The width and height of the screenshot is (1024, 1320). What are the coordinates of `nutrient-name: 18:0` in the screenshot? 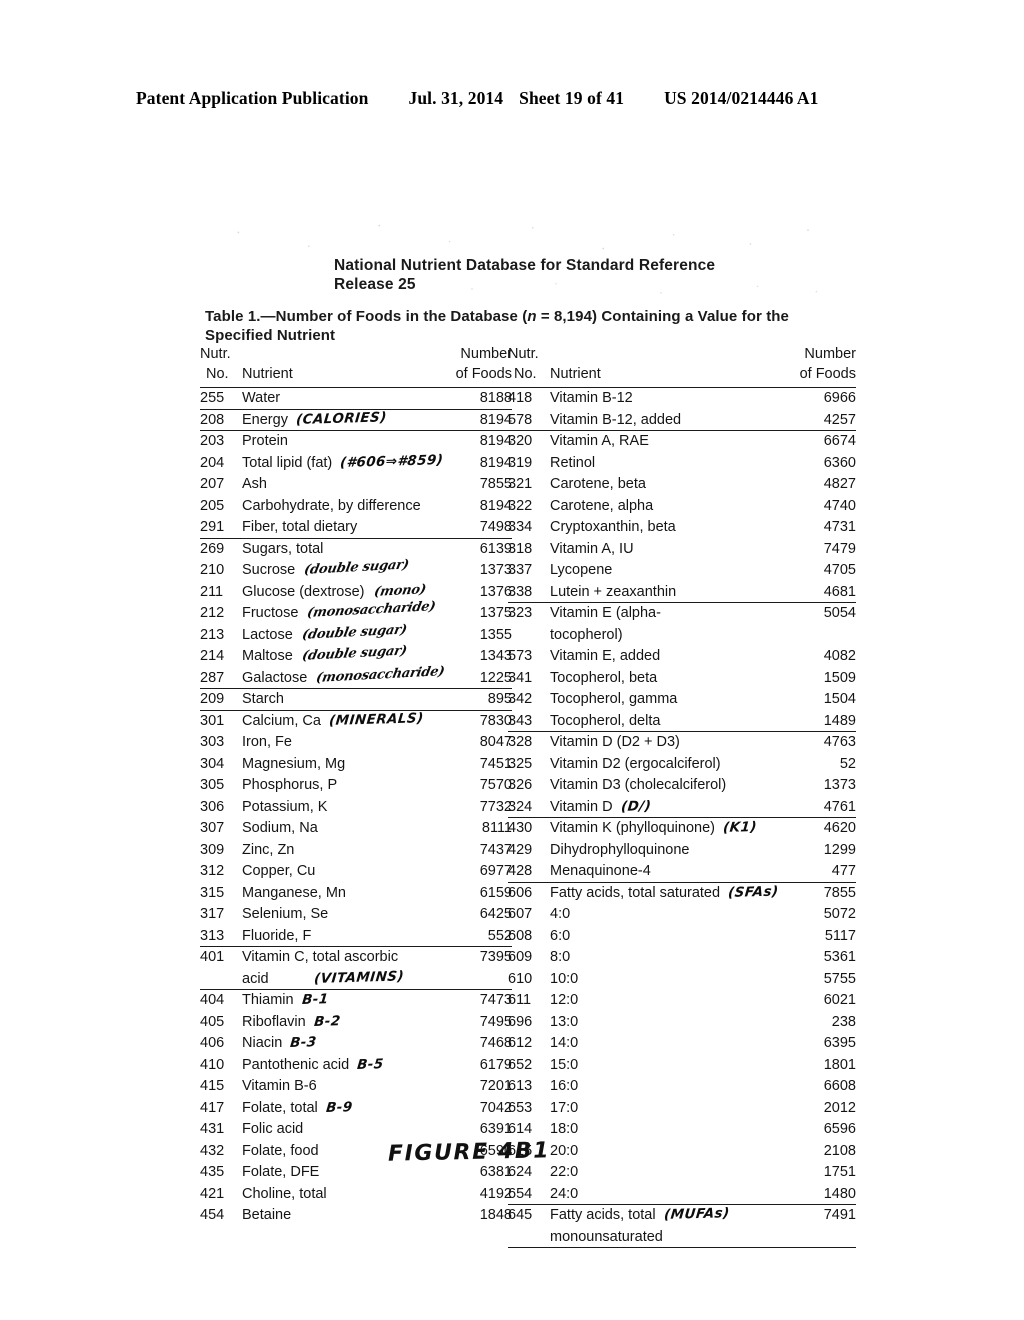 It's located at (564, 1130).